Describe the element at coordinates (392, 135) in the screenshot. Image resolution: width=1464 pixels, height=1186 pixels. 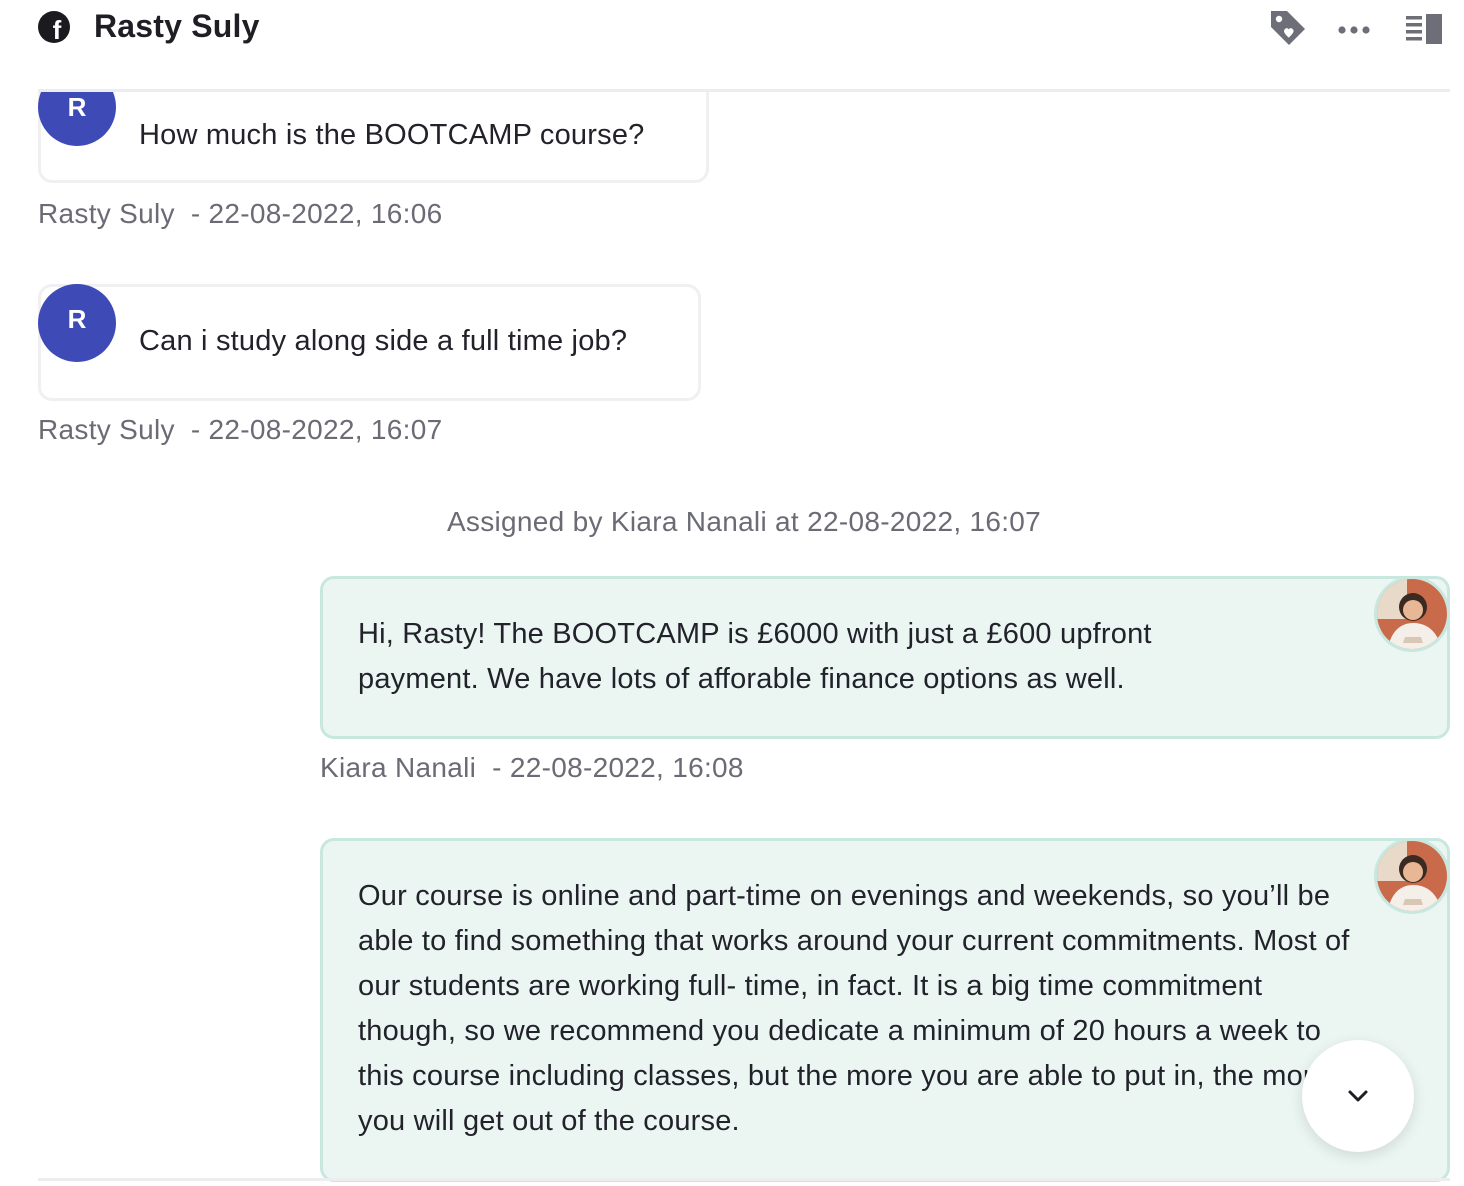
I see `message-text: How much is the BOOTCAMP course?` at that location.